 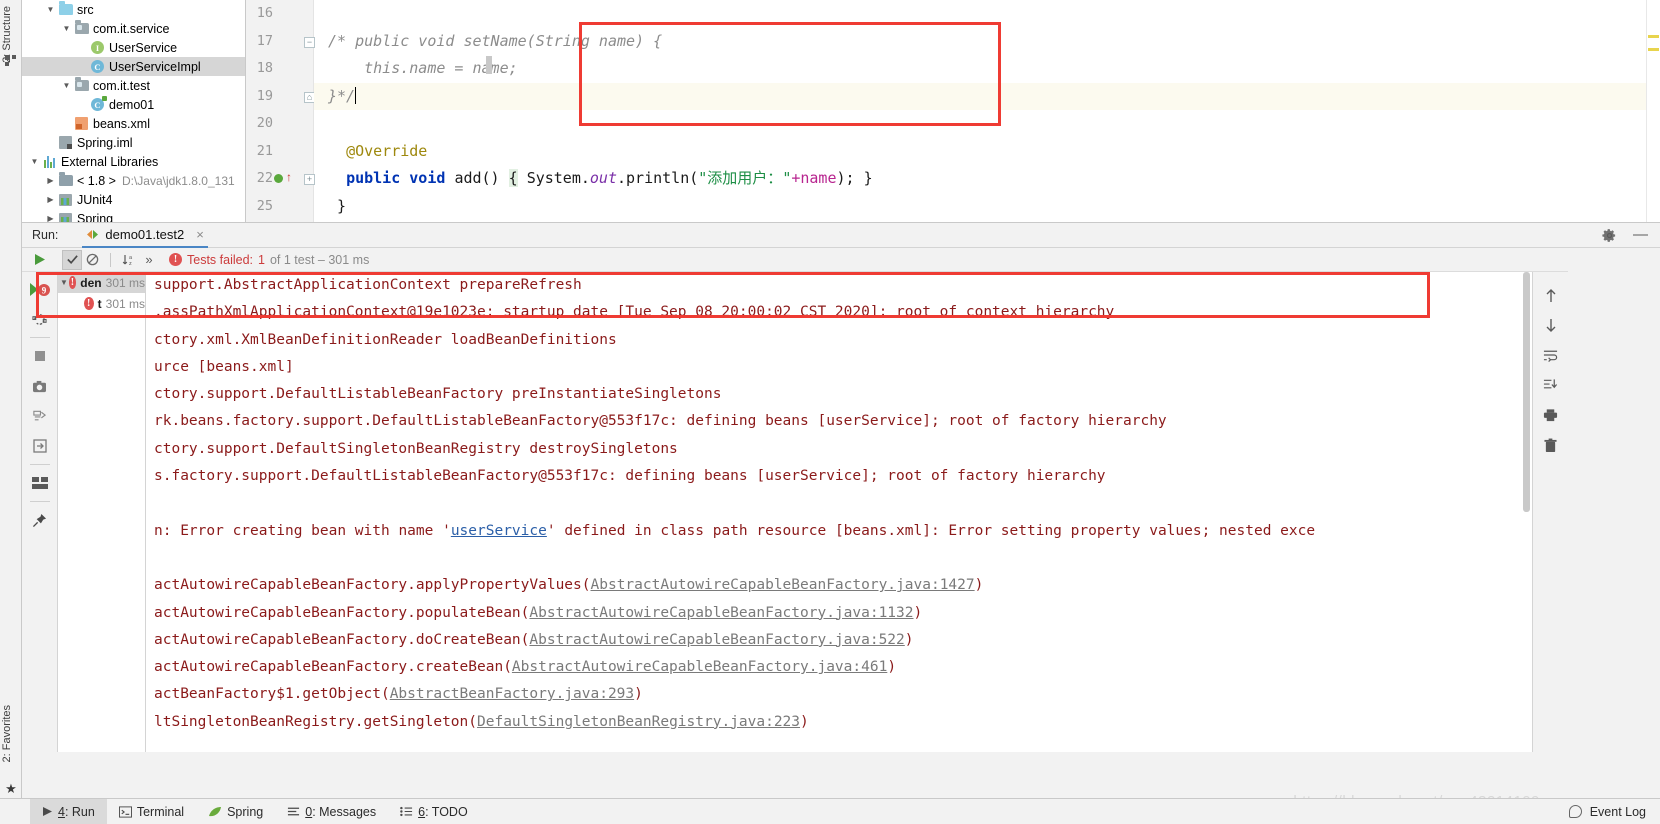 I want to click on tree-item-label: Spring.iml, so click(x=105, y=142).